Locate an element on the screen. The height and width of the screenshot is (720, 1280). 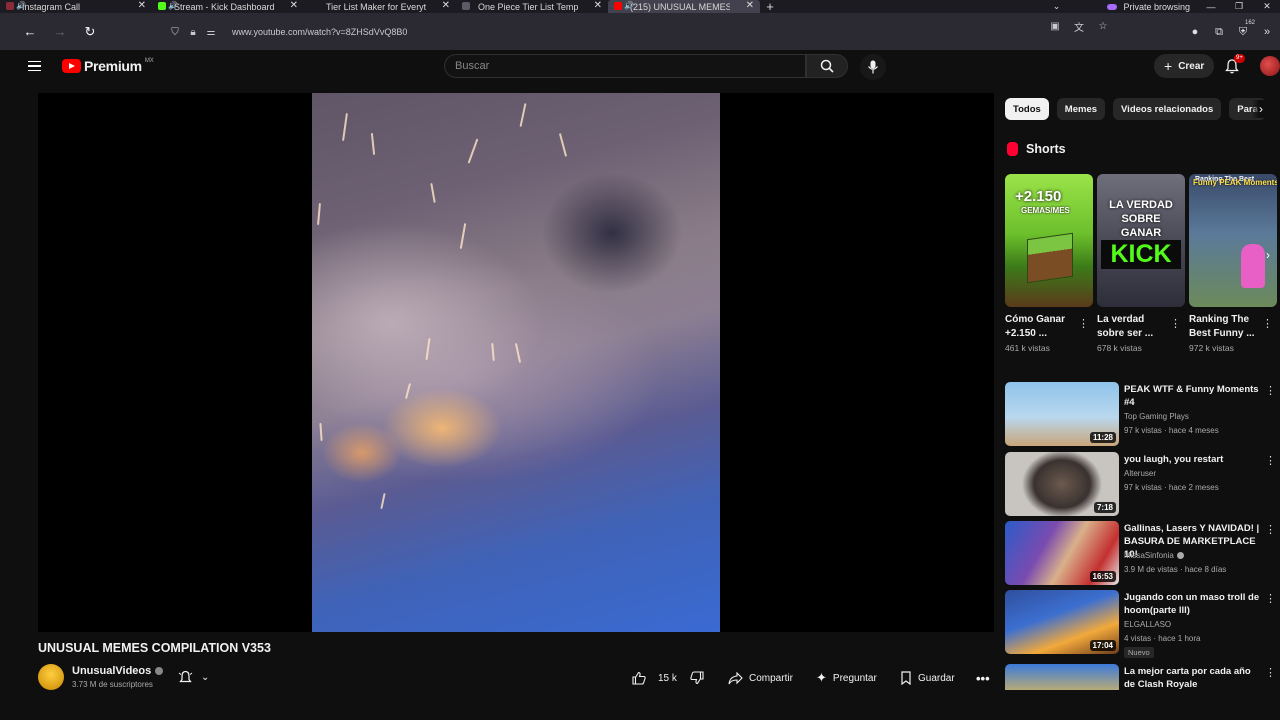
channel-name: ELGALLASO is located at coordinates (1147, 624).